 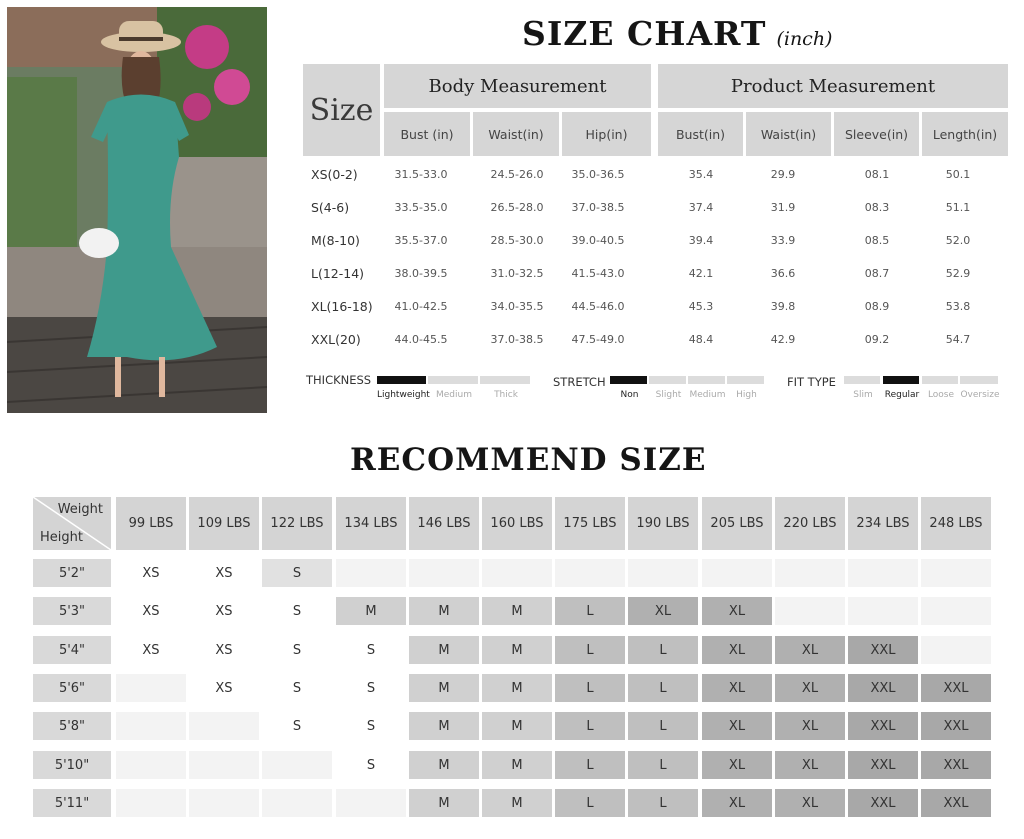 What do you see at coordinates (877, 207) in the screenshot?
I see `size-value-cell: 08.3` at bounding box center [877, 207].